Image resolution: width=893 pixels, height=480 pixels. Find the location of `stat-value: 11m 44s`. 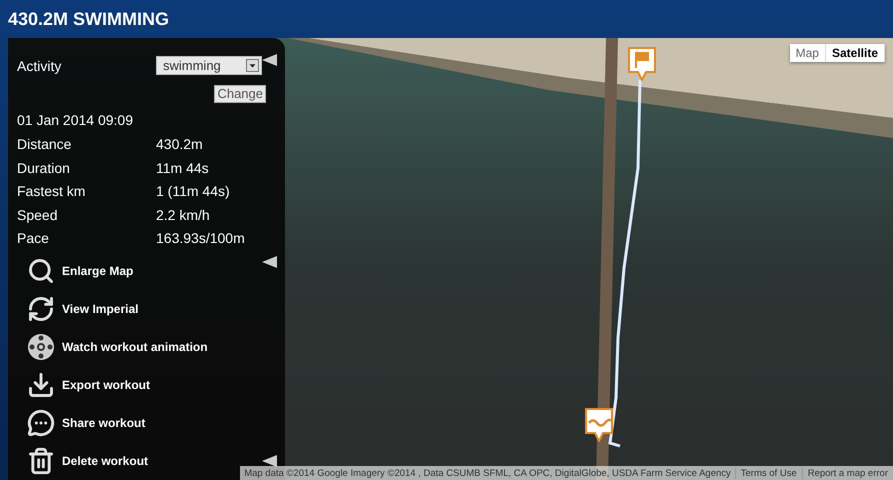

stat-value: 11m 44s is located at coordinates (183, 168).